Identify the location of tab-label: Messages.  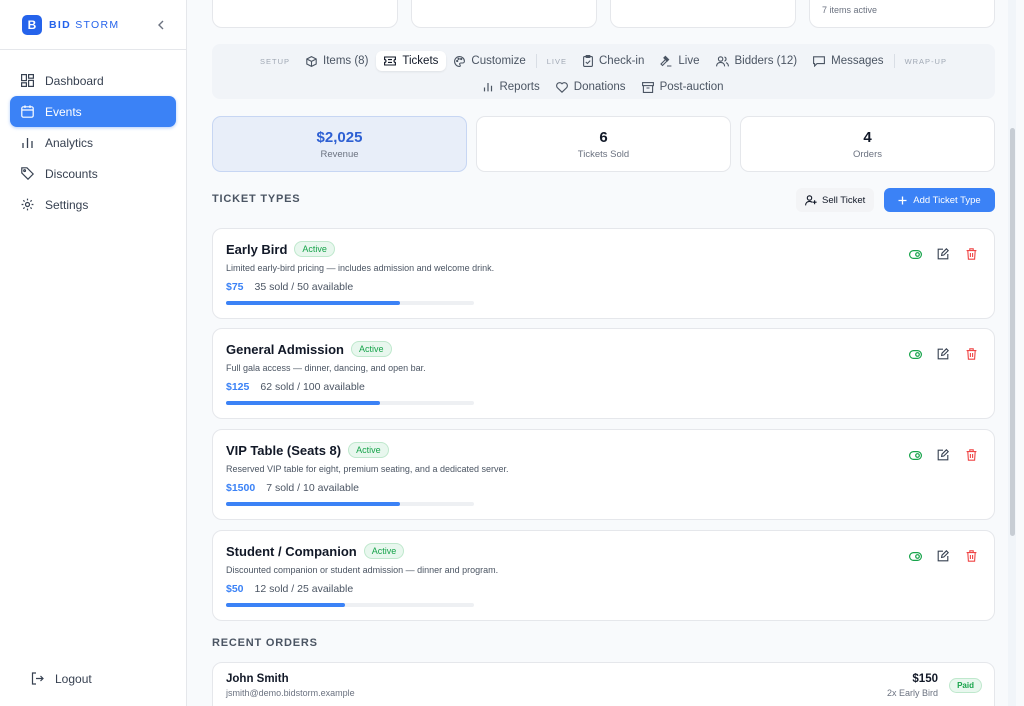
(857, 61).